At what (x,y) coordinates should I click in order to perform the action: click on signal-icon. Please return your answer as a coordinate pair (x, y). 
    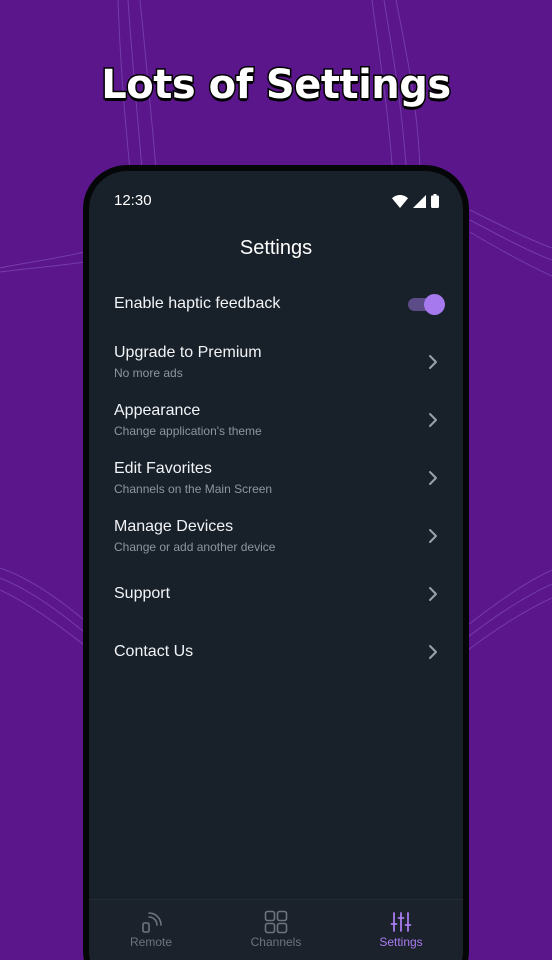
    Looking at the image, I should click on (419, 201).